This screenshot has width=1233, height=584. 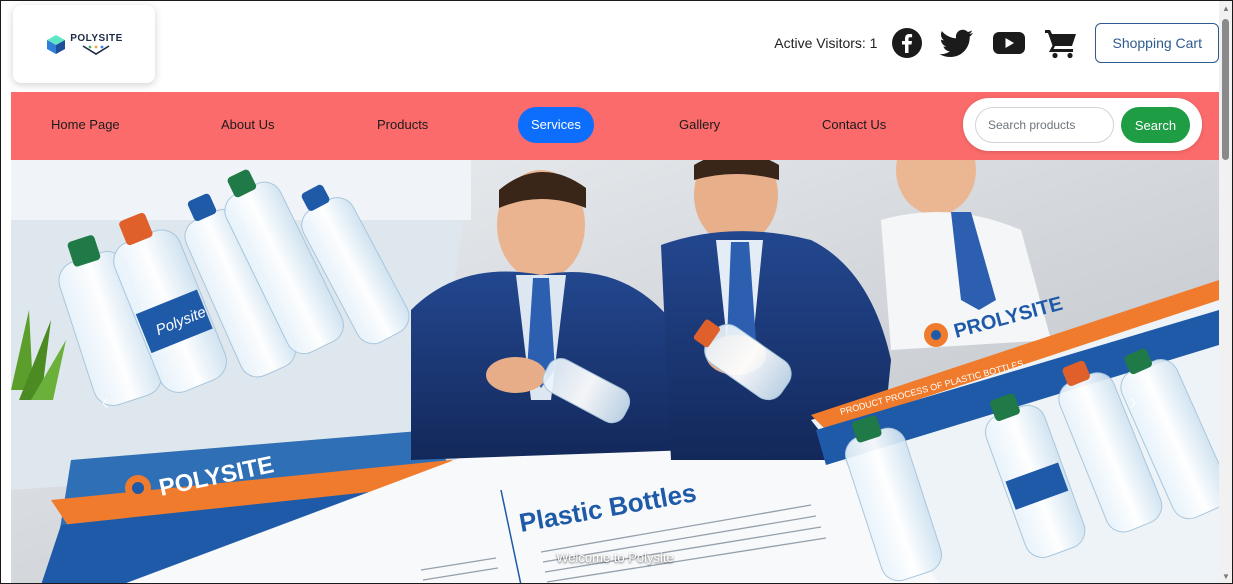 I want to click on scroll-down-icon: ▼, so click(x=1226, y=577).